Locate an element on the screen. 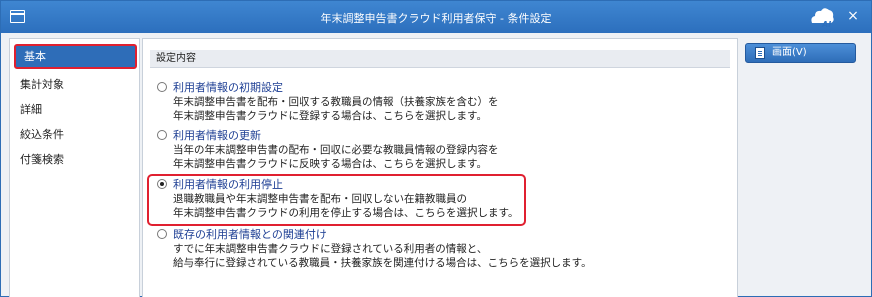 The height and width of the screenshot is (297, 872). description-line: 給与奉行に登録されている教職員・扶養家族を関連付ける場合は、こちらを選択します。 is located at coordinates (382, 263).